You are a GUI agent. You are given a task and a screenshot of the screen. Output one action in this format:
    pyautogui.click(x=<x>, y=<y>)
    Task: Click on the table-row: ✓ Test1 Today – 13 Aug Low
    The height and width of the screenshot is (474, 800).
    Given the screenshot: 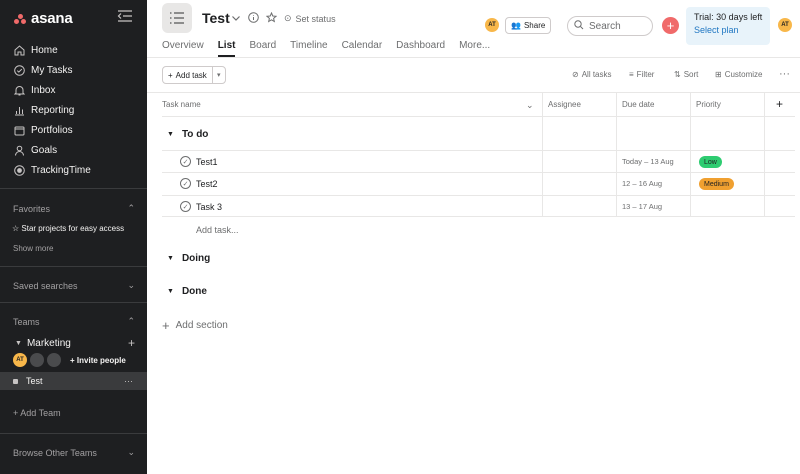 What is the action you would take?
    pyautogui.click(x=478, y=161)
    